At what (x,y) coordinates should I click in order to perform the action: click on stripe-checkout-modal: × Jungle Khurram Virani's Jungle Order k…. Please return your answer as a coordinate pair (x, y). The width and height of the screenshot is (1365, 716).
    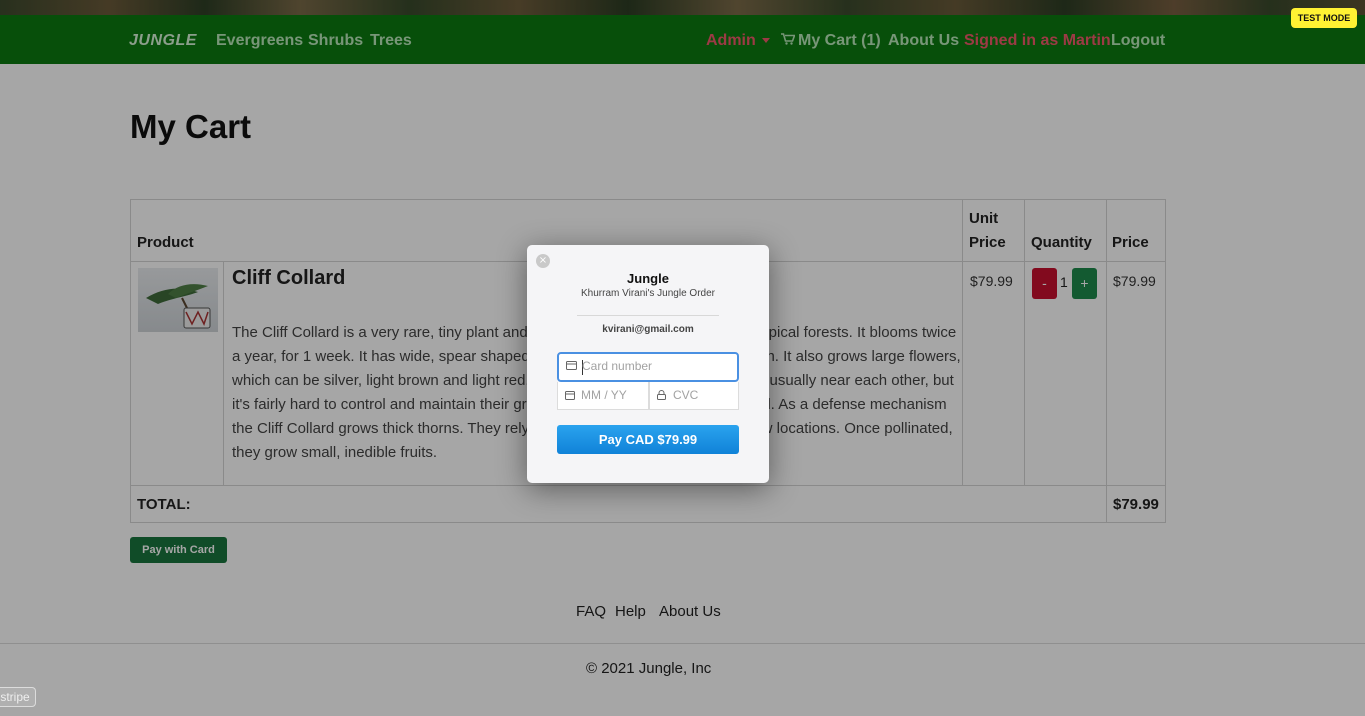
    Looking at the image, I should click on (648, 364).